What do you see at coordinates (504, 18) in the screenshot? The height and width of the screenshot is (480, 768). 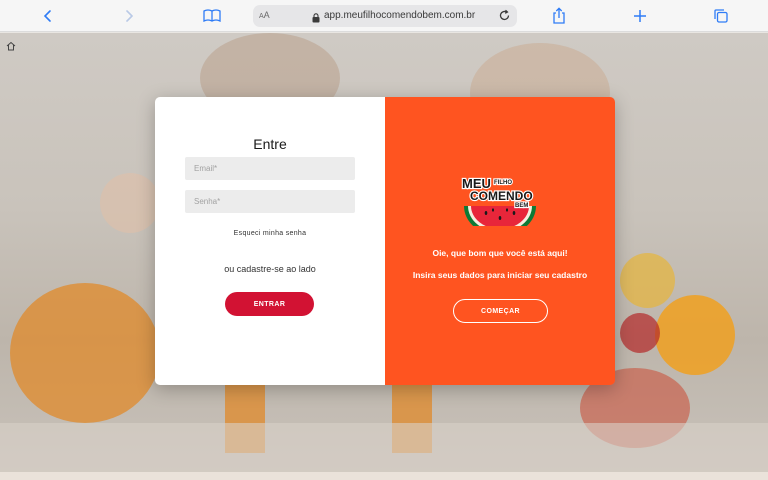 I see `reload-icon` at bounding box center [504, 18].